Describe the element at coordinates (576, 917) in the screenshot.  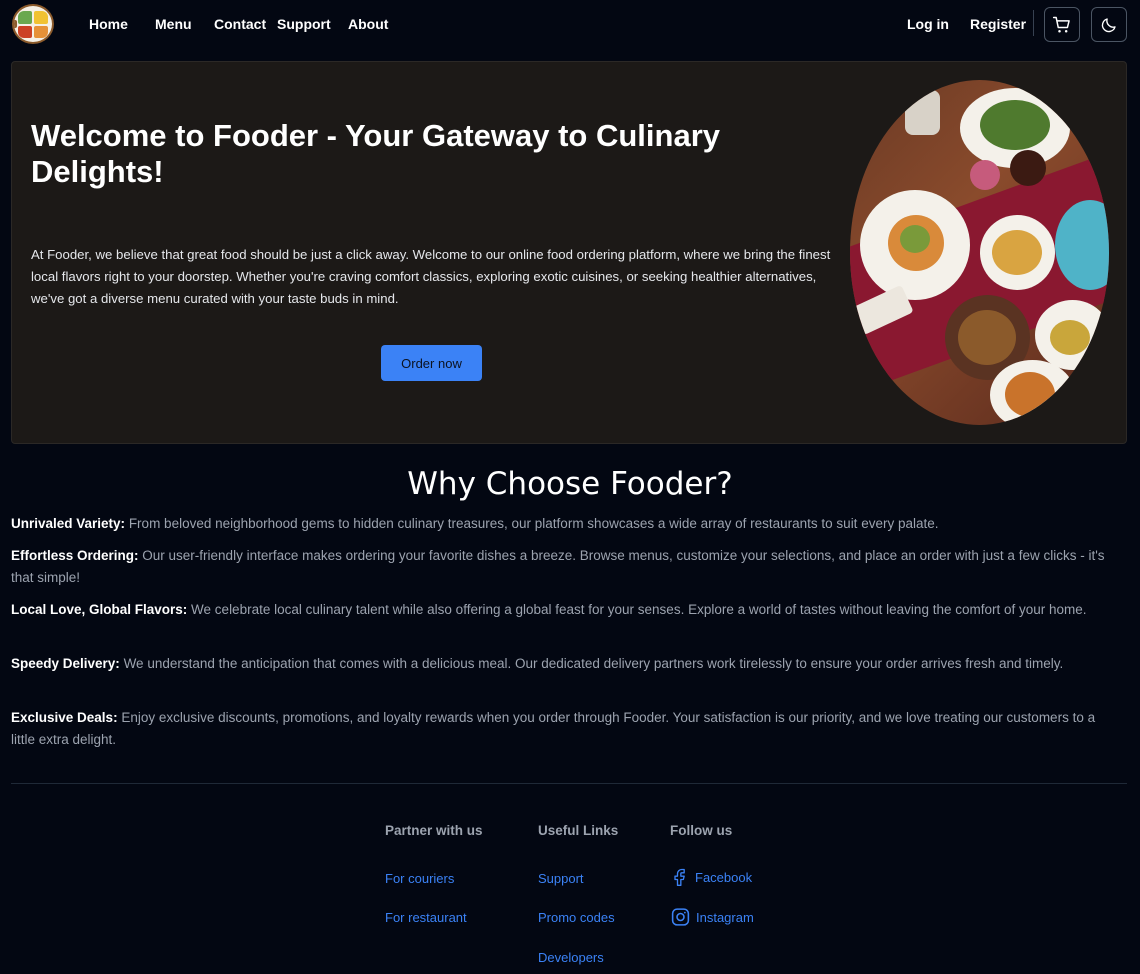
I see `footer-link-promo-codes: Promo codes` at that location.